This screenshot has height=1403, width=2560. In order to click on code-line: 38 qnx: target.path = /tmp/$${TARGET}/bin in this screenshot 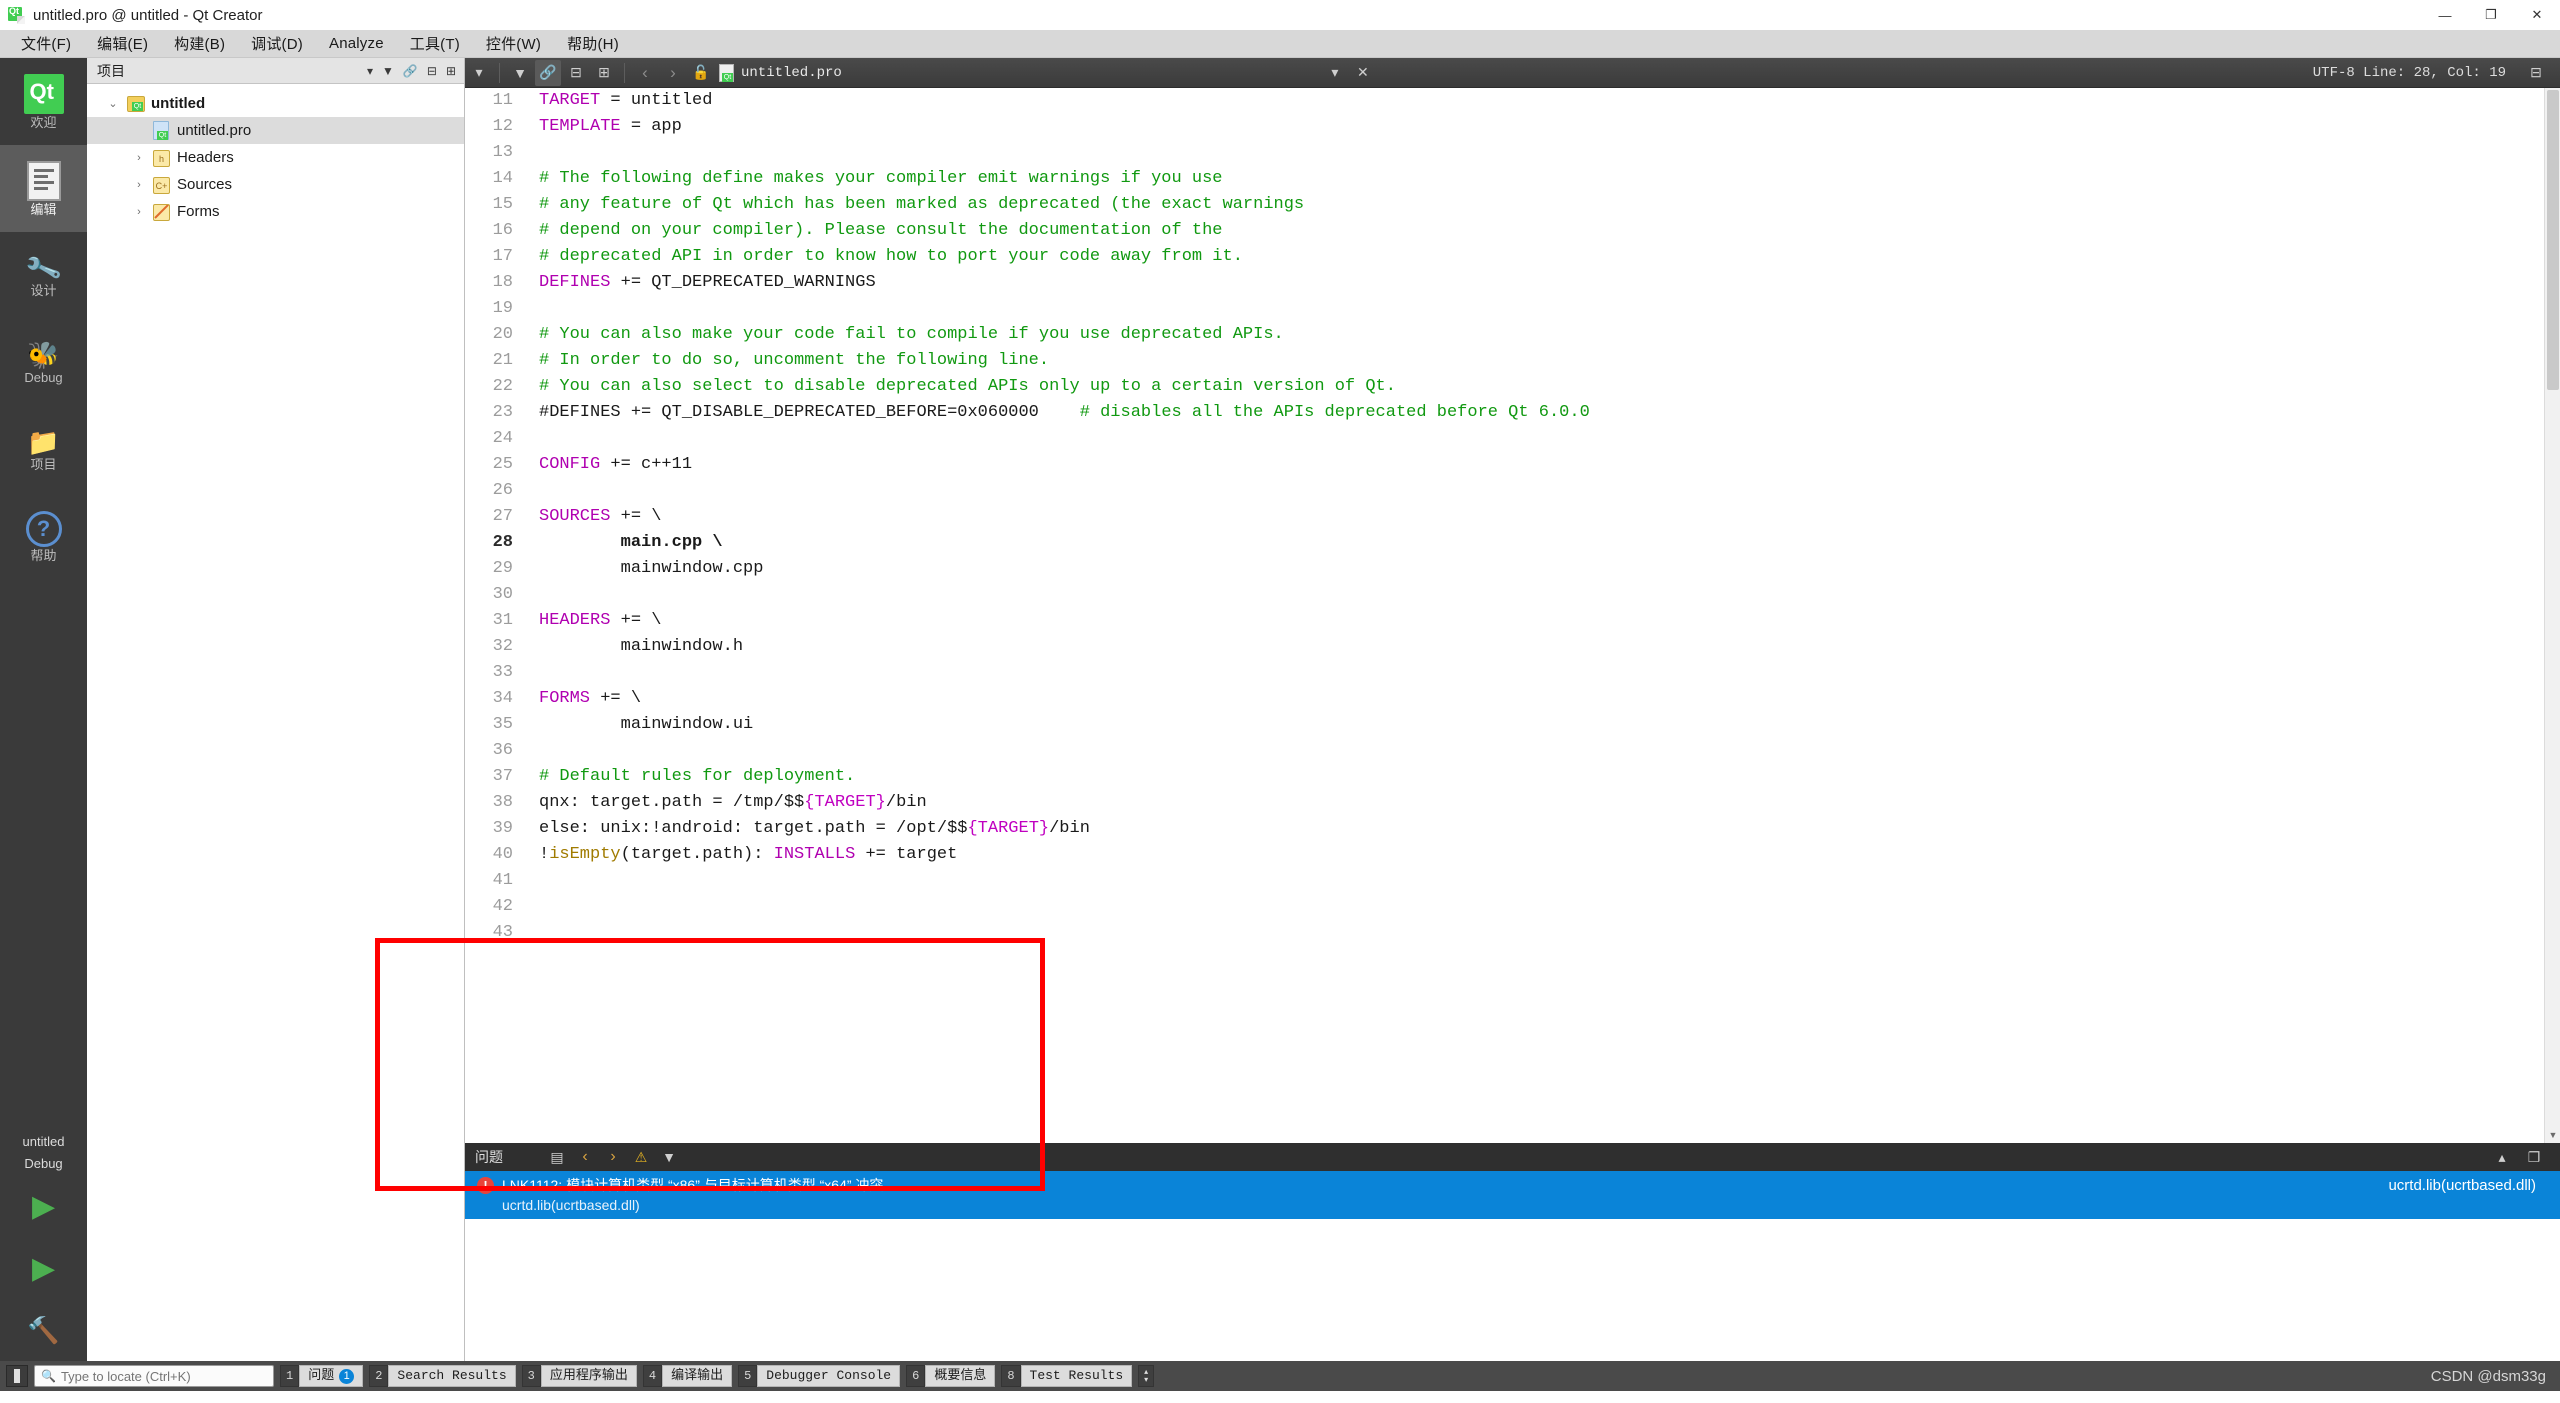, I will do `click(1512, 803)`.